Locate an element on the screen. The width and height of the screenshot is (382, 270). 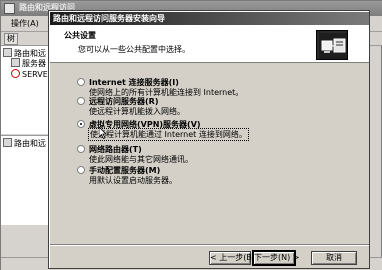
radio-remote-access-server is located at coordinates (81, 101).